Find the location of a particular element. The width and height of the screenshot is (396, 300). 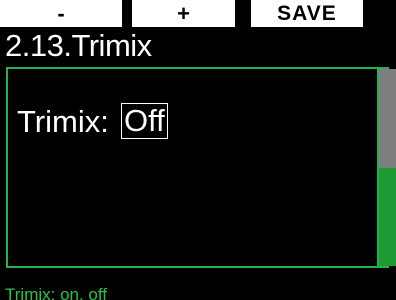

plus-button: + is located at coordinates (183, 13).